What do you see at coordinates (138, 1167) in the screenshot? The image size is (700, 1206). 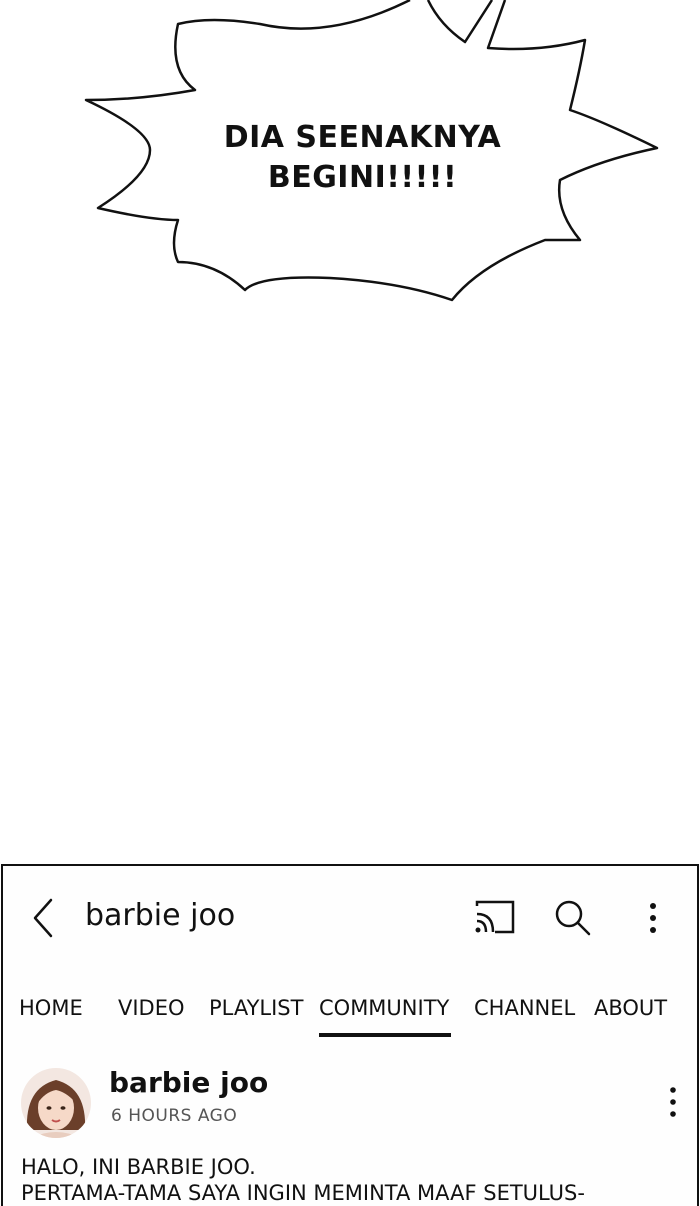 I see `post-line-1: HALO, INI BARBIE JOO.` at bounding box center [138, 1167].